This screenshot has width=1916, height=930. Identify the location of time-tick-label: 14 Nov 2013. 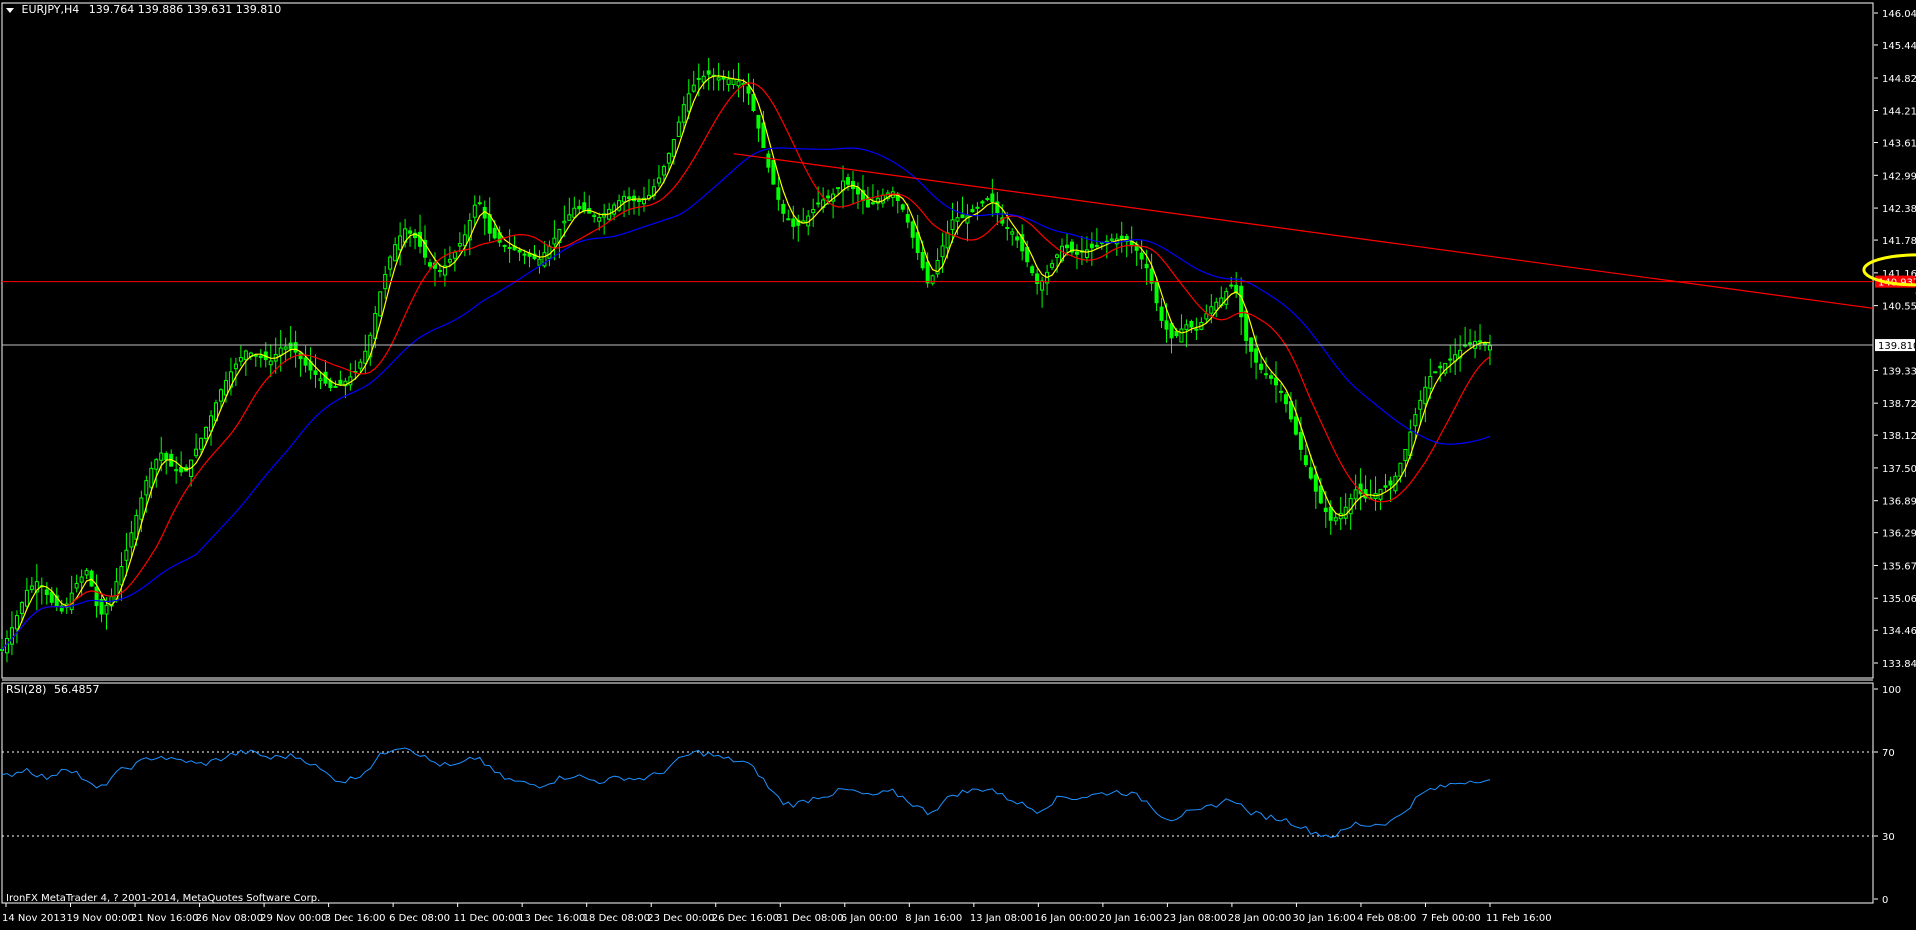
(34, 918).